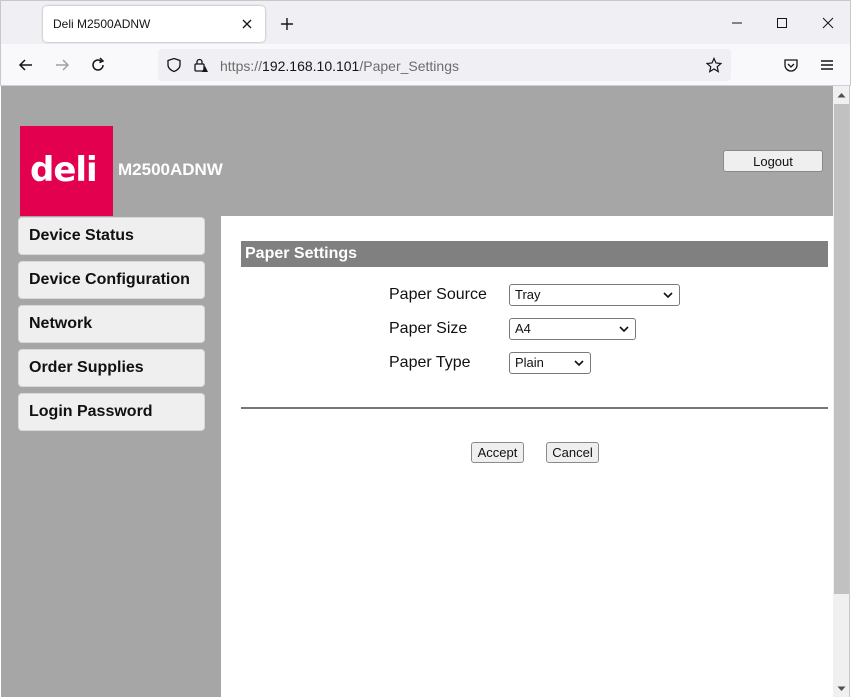 The height and width of the screenshot is (697, 851). Describe the element at coordinates (841, 94) in the screenshot. I see `scroll-up-icon` at that location.